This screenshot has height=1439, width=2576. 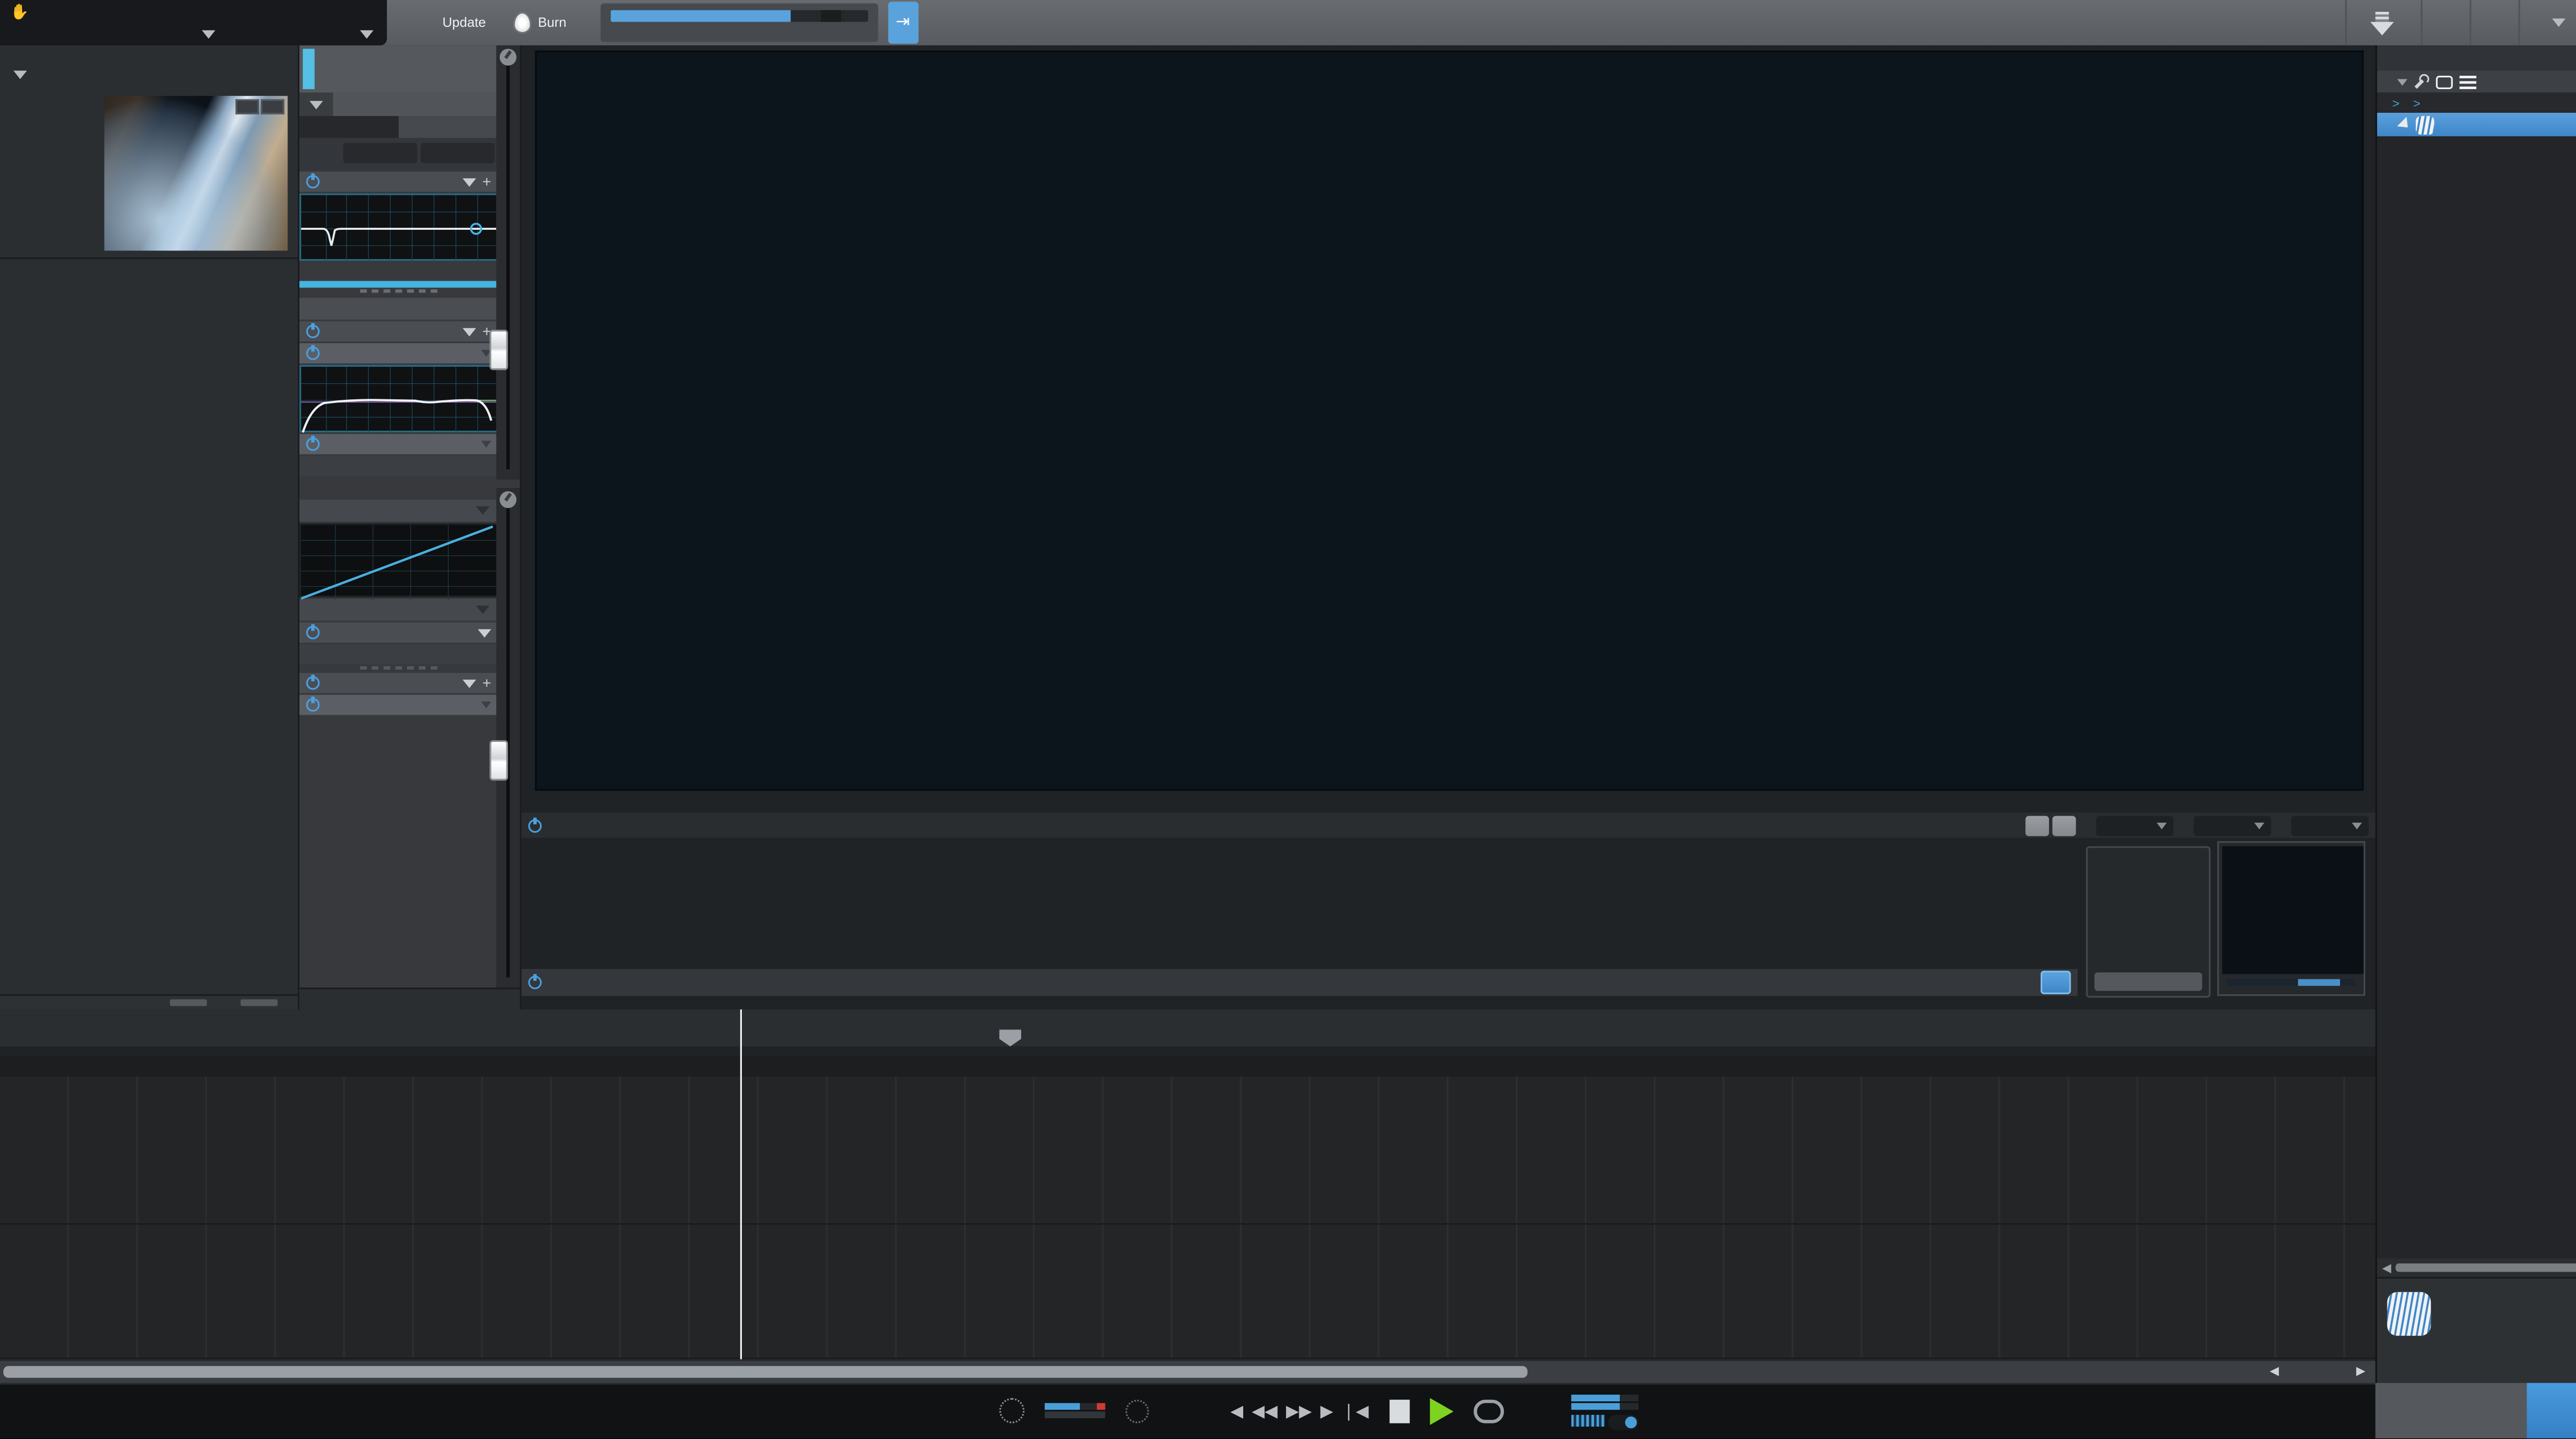 What do you see at coordinates (398, 182) in the screenshot?
I see `inserts-header: +` at bounding box center [398, 182].